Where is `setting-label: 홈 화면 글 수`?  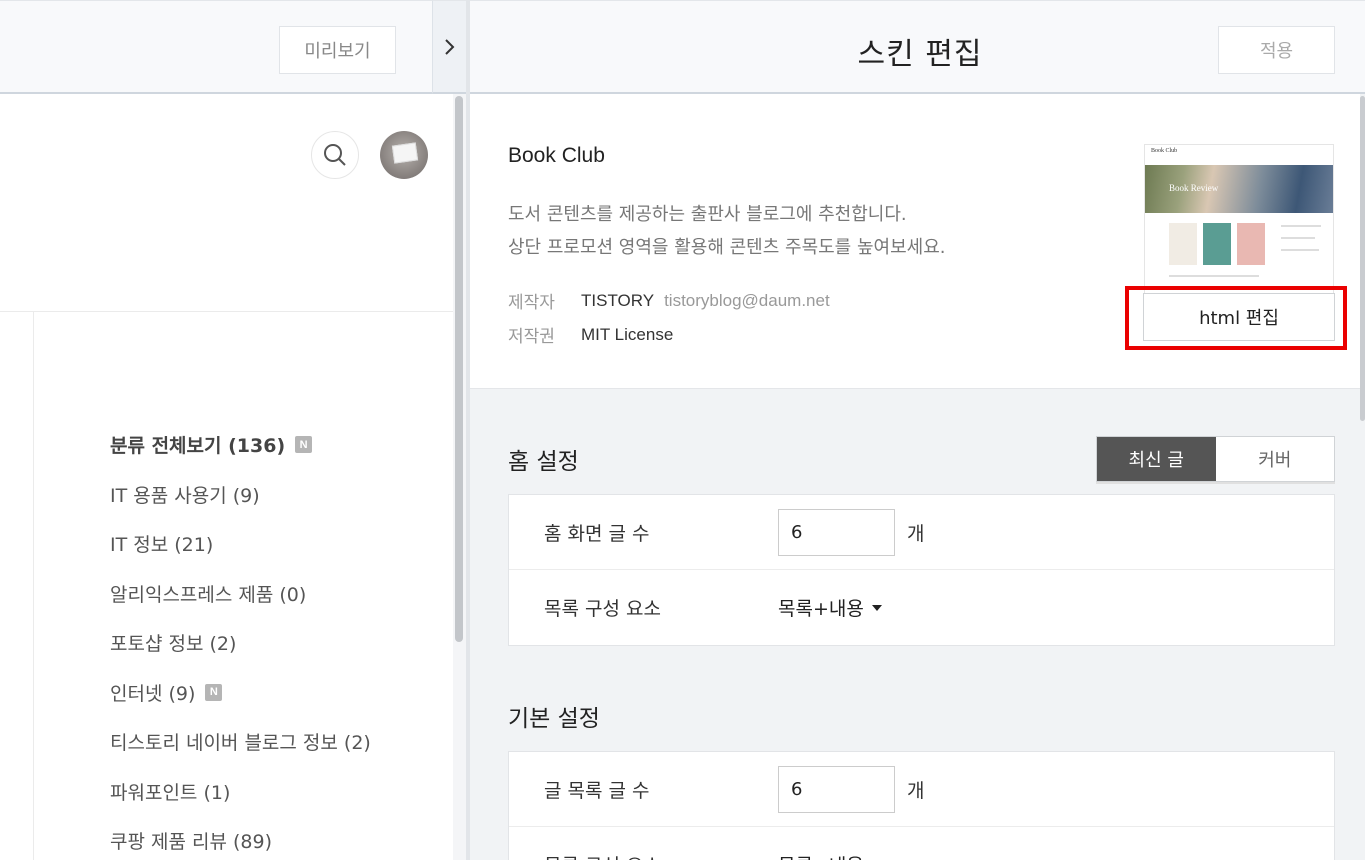
setting-label: 홈 화면 글 수 is located at coordinates (597, 533).